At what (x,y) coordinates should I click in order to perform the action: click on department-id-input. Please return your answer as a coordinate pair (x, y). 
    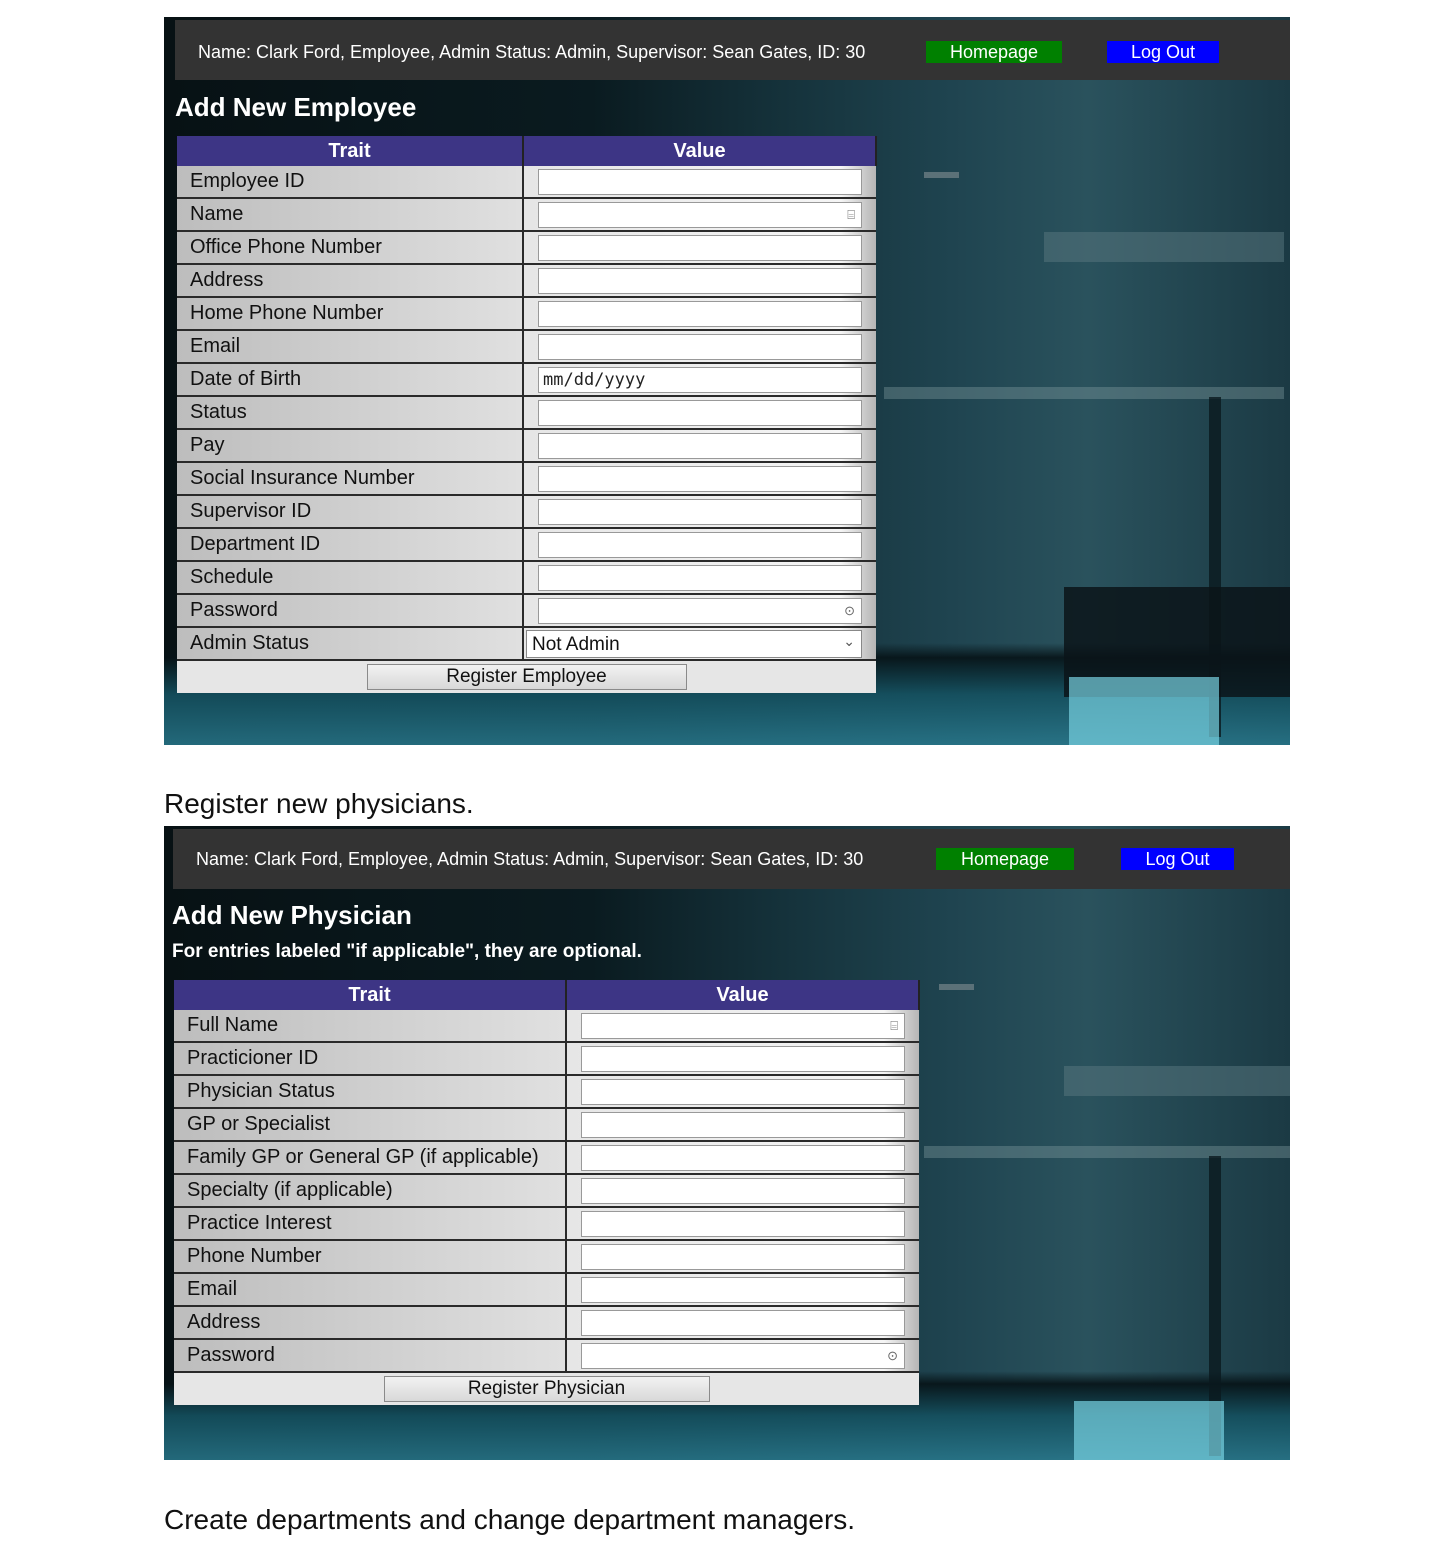
    Looking at the image, I should click on (700, 544).